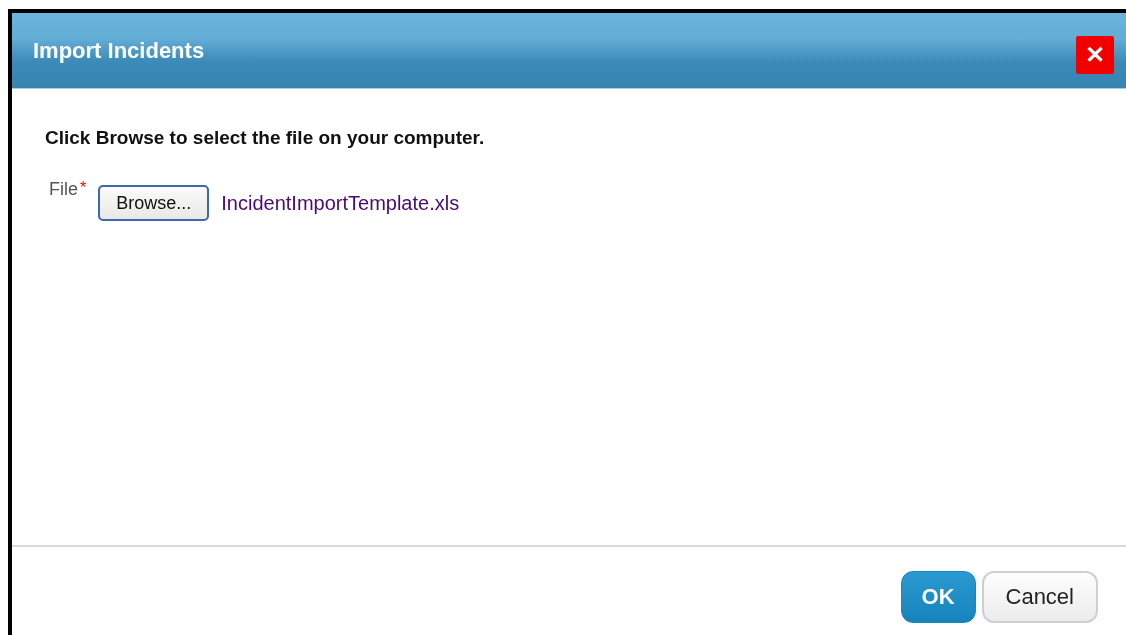  Describe the element at coordinates (1039, 597) in the screenshot. I see `cancel-button: Cancel` at that location.